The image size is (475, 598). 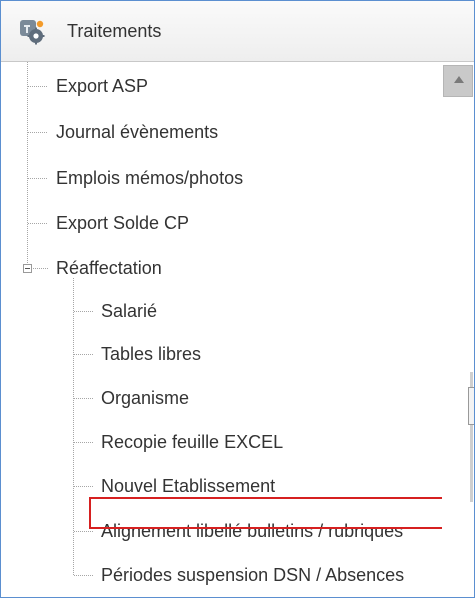 I want to click on tree-item-export-solde-cp: Export Solde CP, so click(x=122, y=223).